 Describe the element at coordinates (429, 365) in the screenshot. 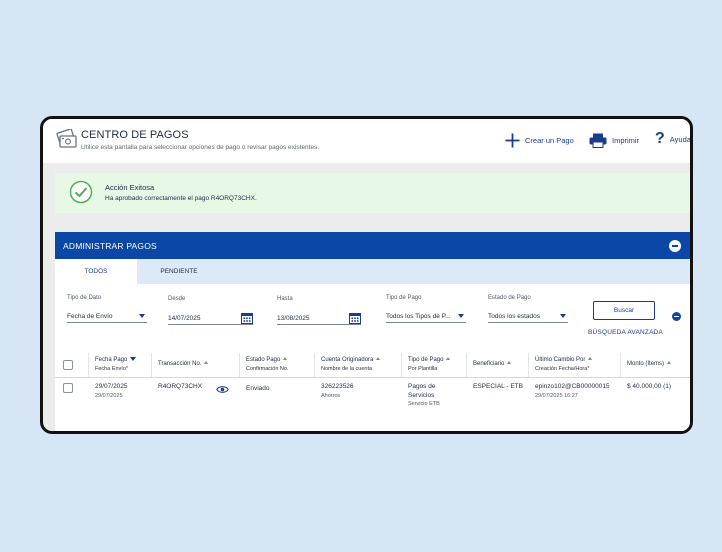

I see `col-tipo-pago: Tipo de Pago Por Plantilla` at that location.